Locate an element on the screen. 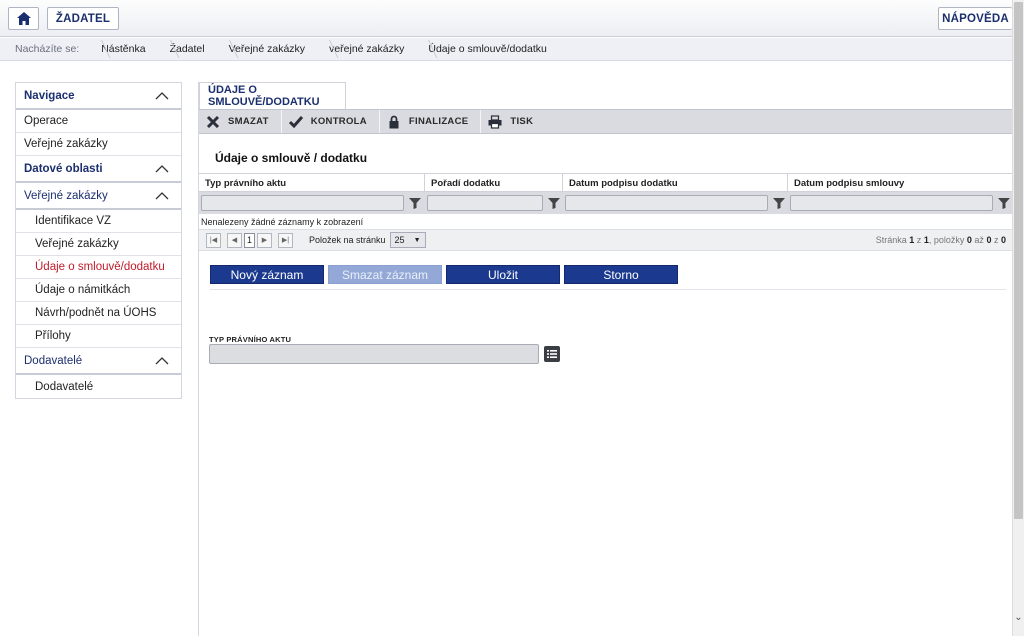  pager-info-prefix: Stránka is located at coordinates (891, 240).